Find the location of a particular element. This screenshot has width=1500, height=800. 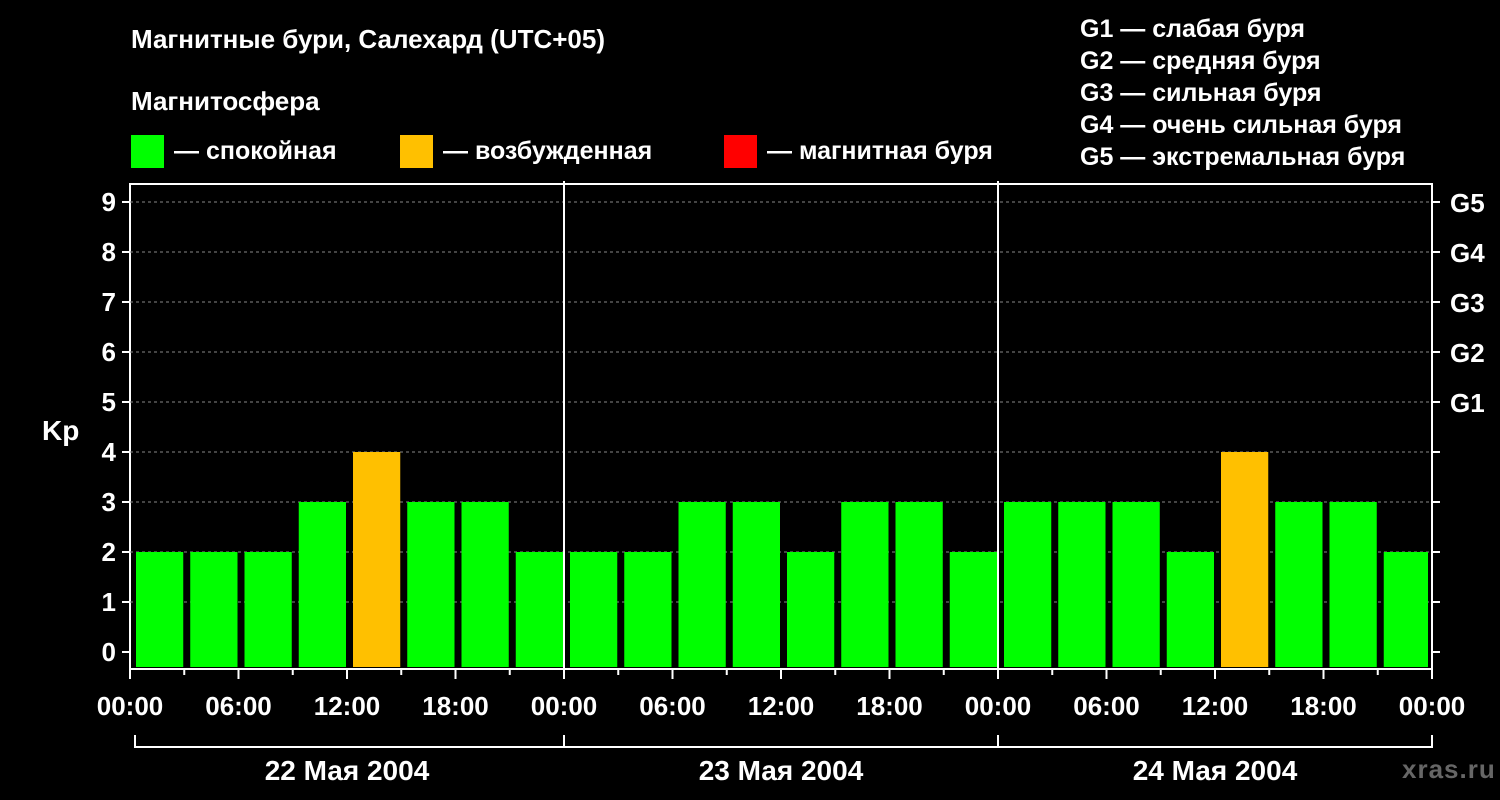

y-tick-label: 4 is located at coordinates (109, 452).